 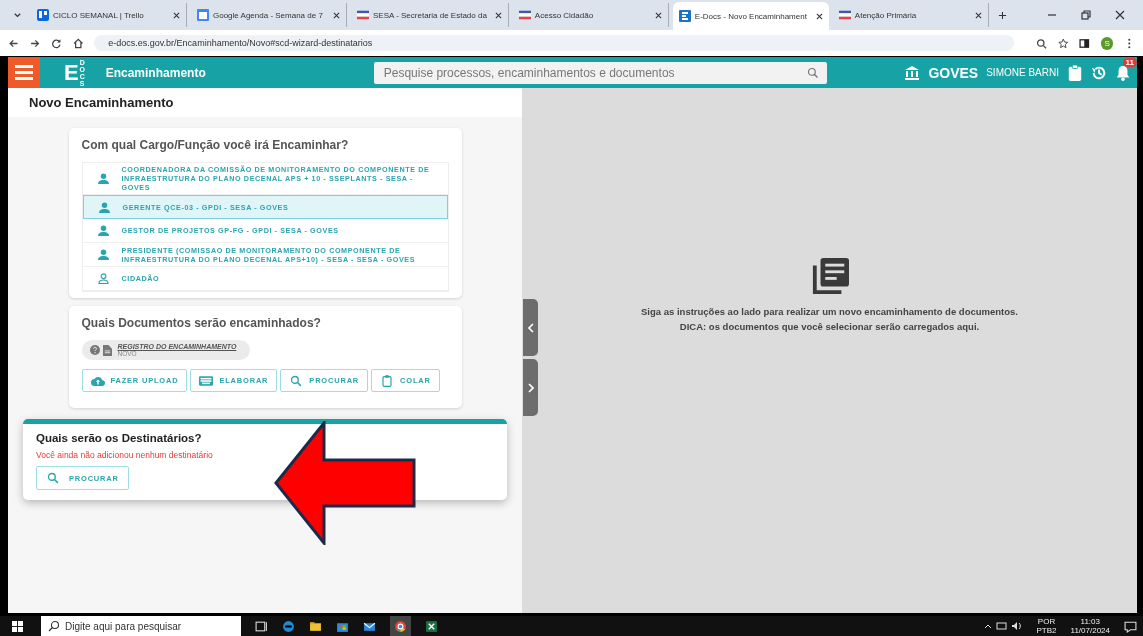 What do you see at coordinates (1090, 621) in the screenshot?
I see `clock-time: 11:03` at bounding box center [1090, 621].